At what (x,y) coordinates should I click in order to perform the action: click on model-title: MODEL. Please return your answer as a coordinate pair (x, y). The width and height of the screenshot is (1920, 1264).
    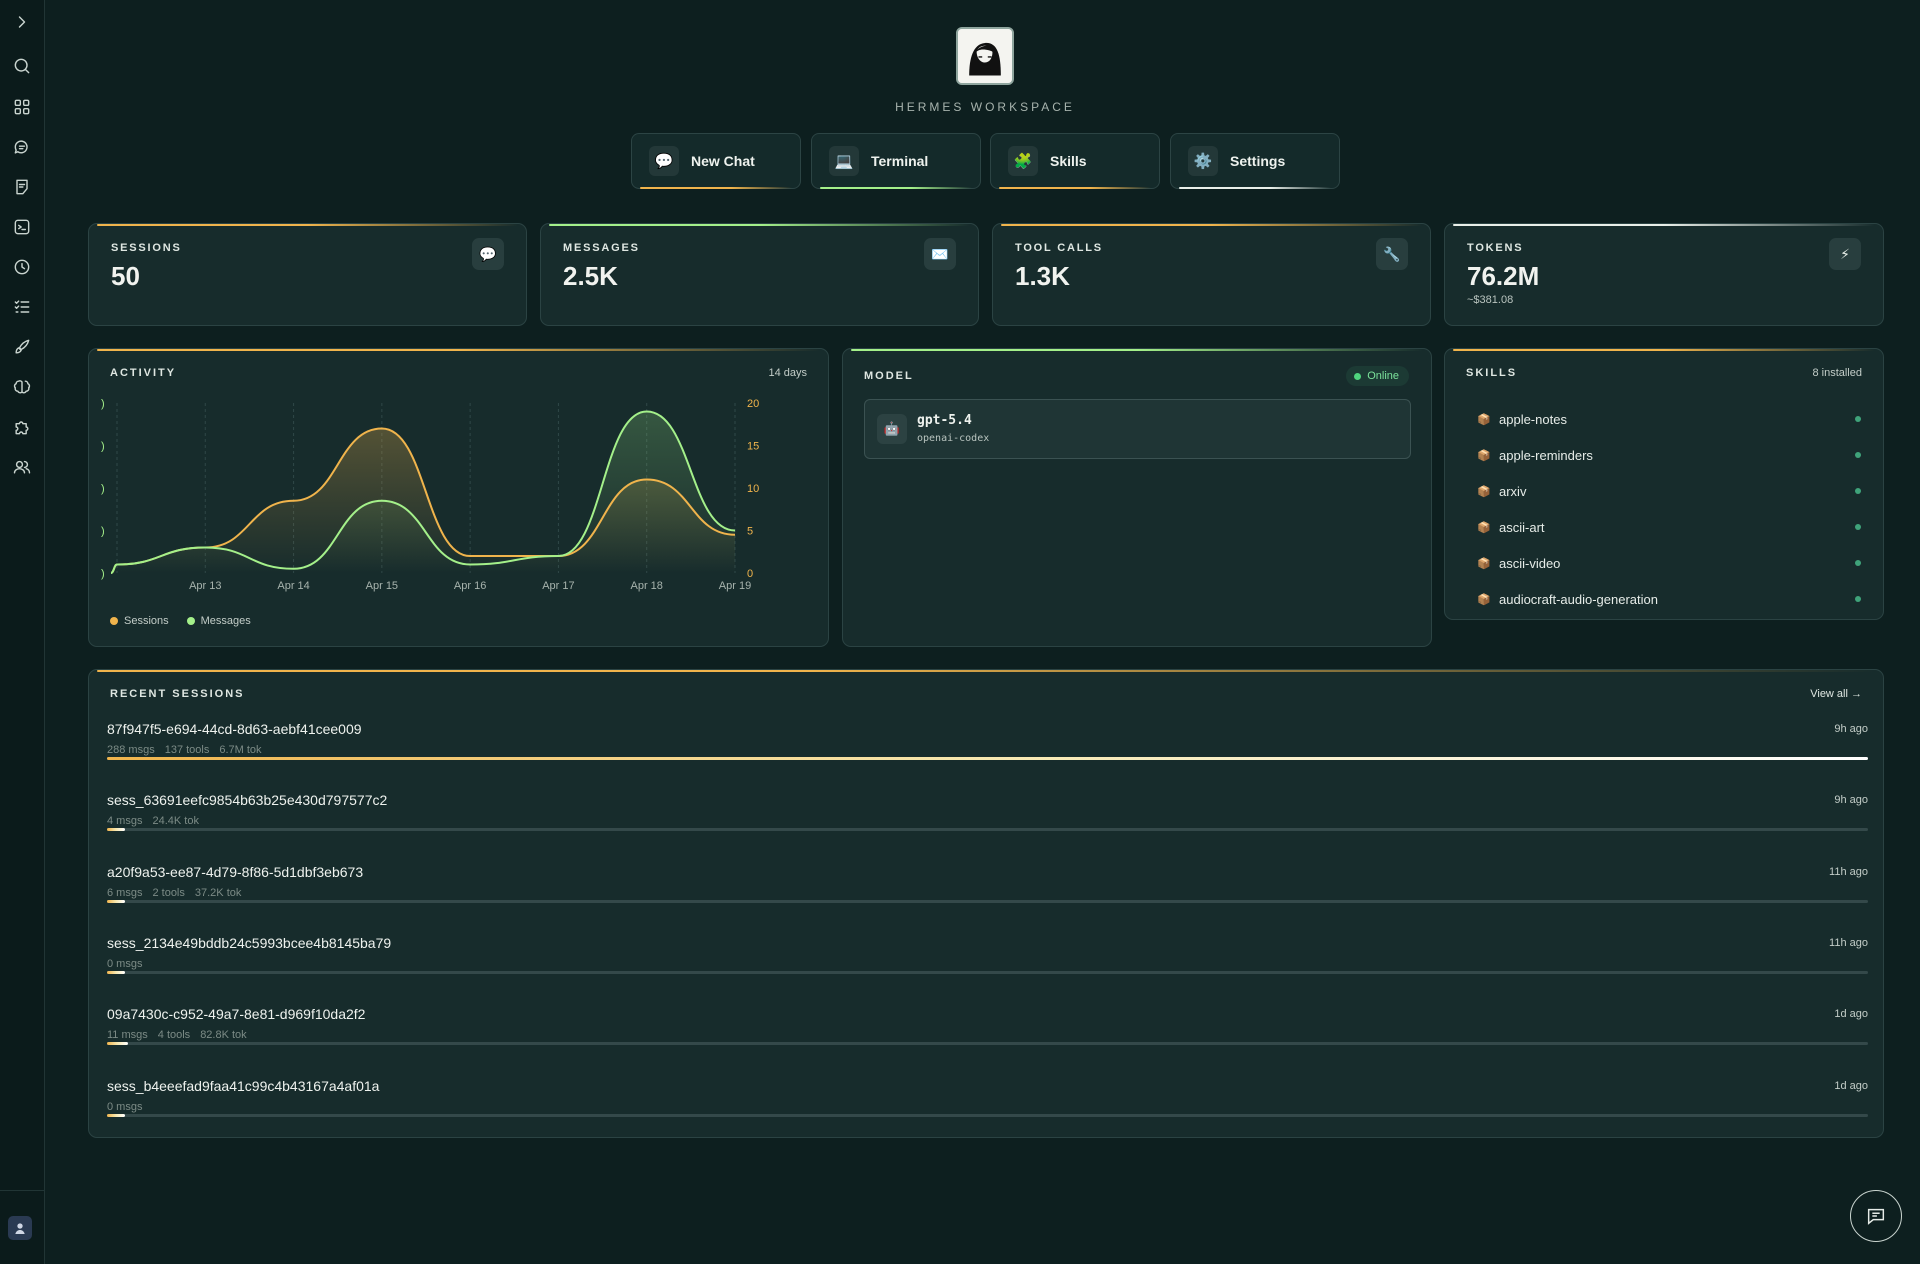
    Looking at the image, I should click on (889, 376).